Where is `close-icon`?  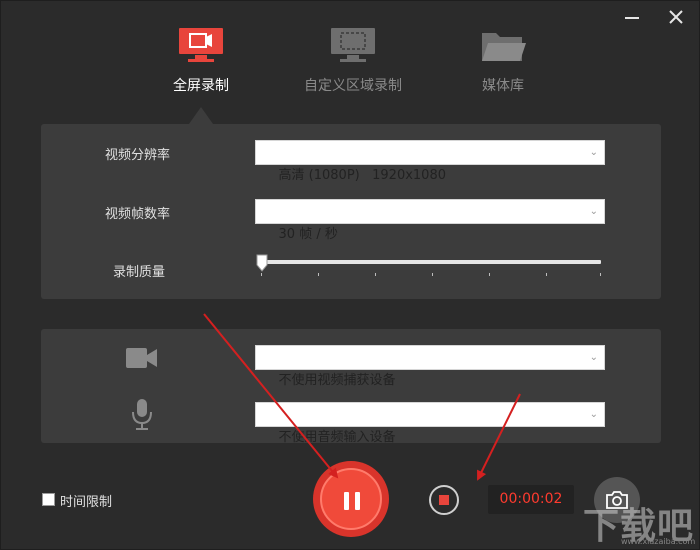
close-icon is located at coordinates (676, 17).